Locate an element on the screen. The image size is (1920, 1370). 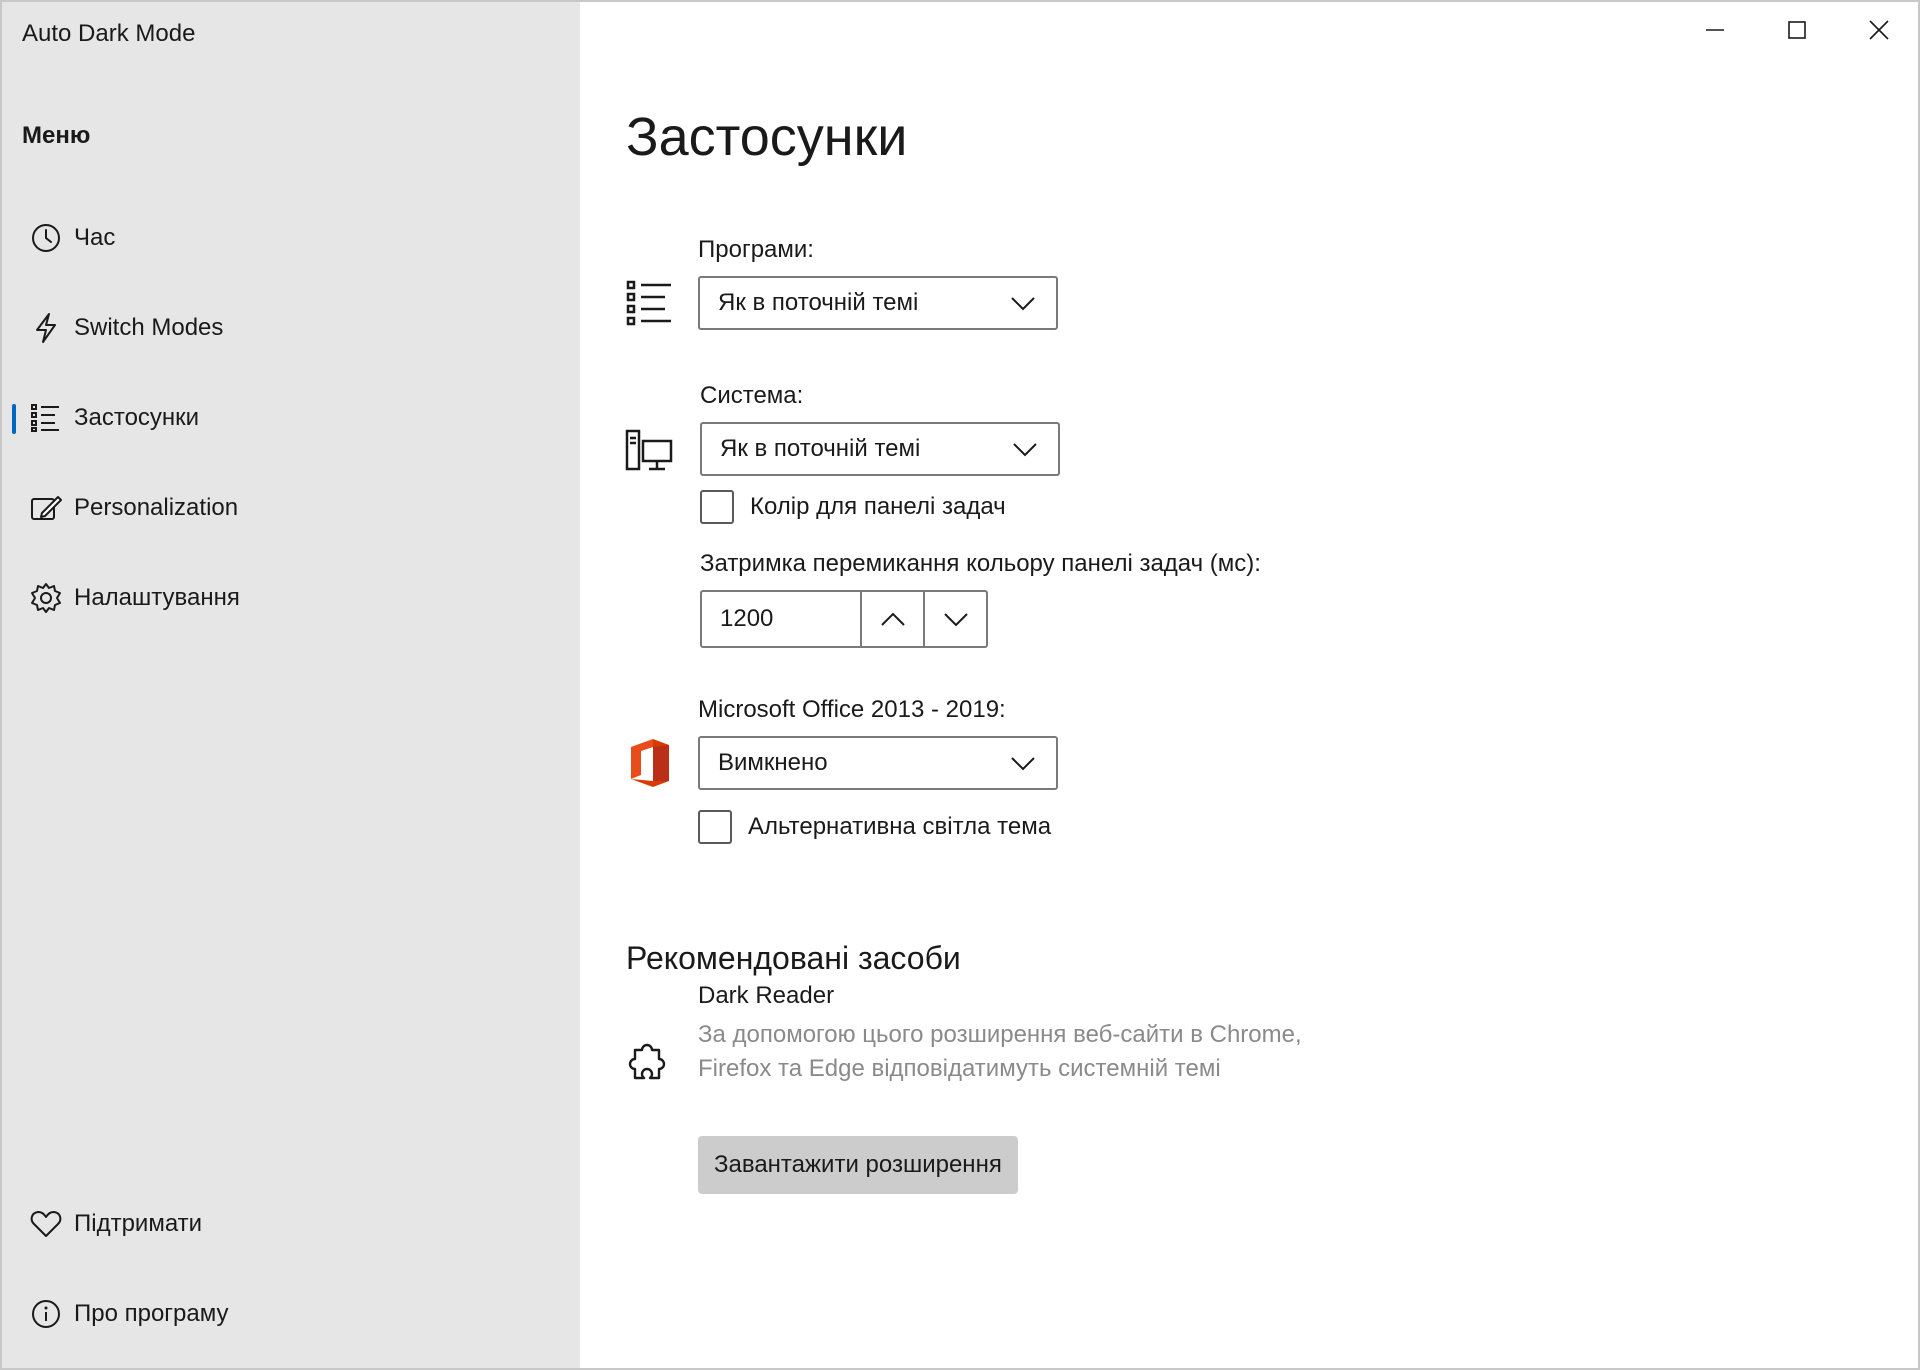
sidebar-item-label: Про програму is located at coordinates (151, 1313).